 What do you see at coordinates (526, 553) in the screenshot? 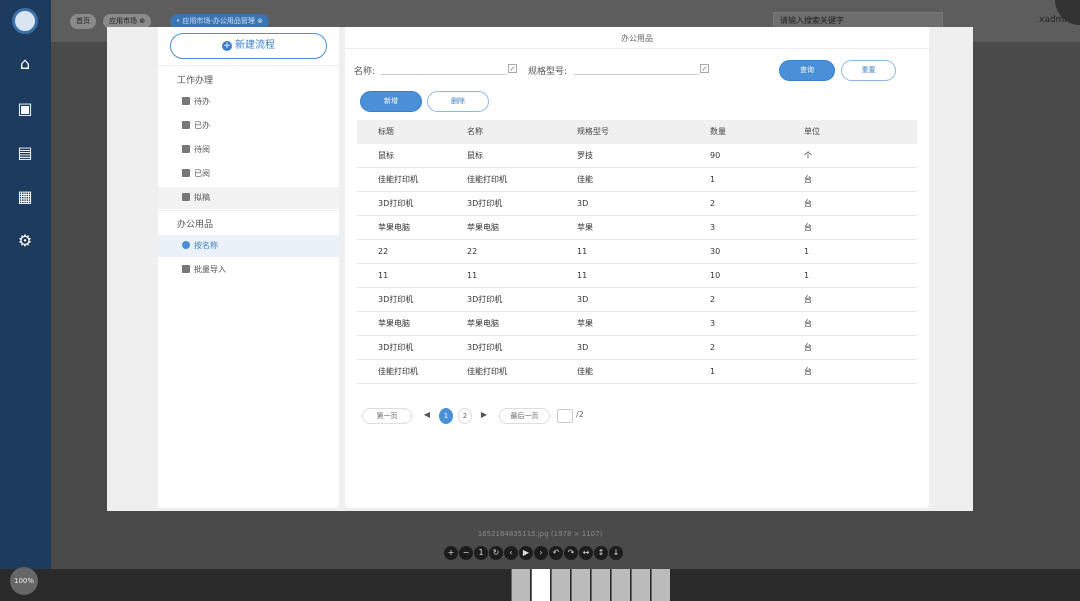
I see `play-icon: ▶` at bounding box center [526, 553].